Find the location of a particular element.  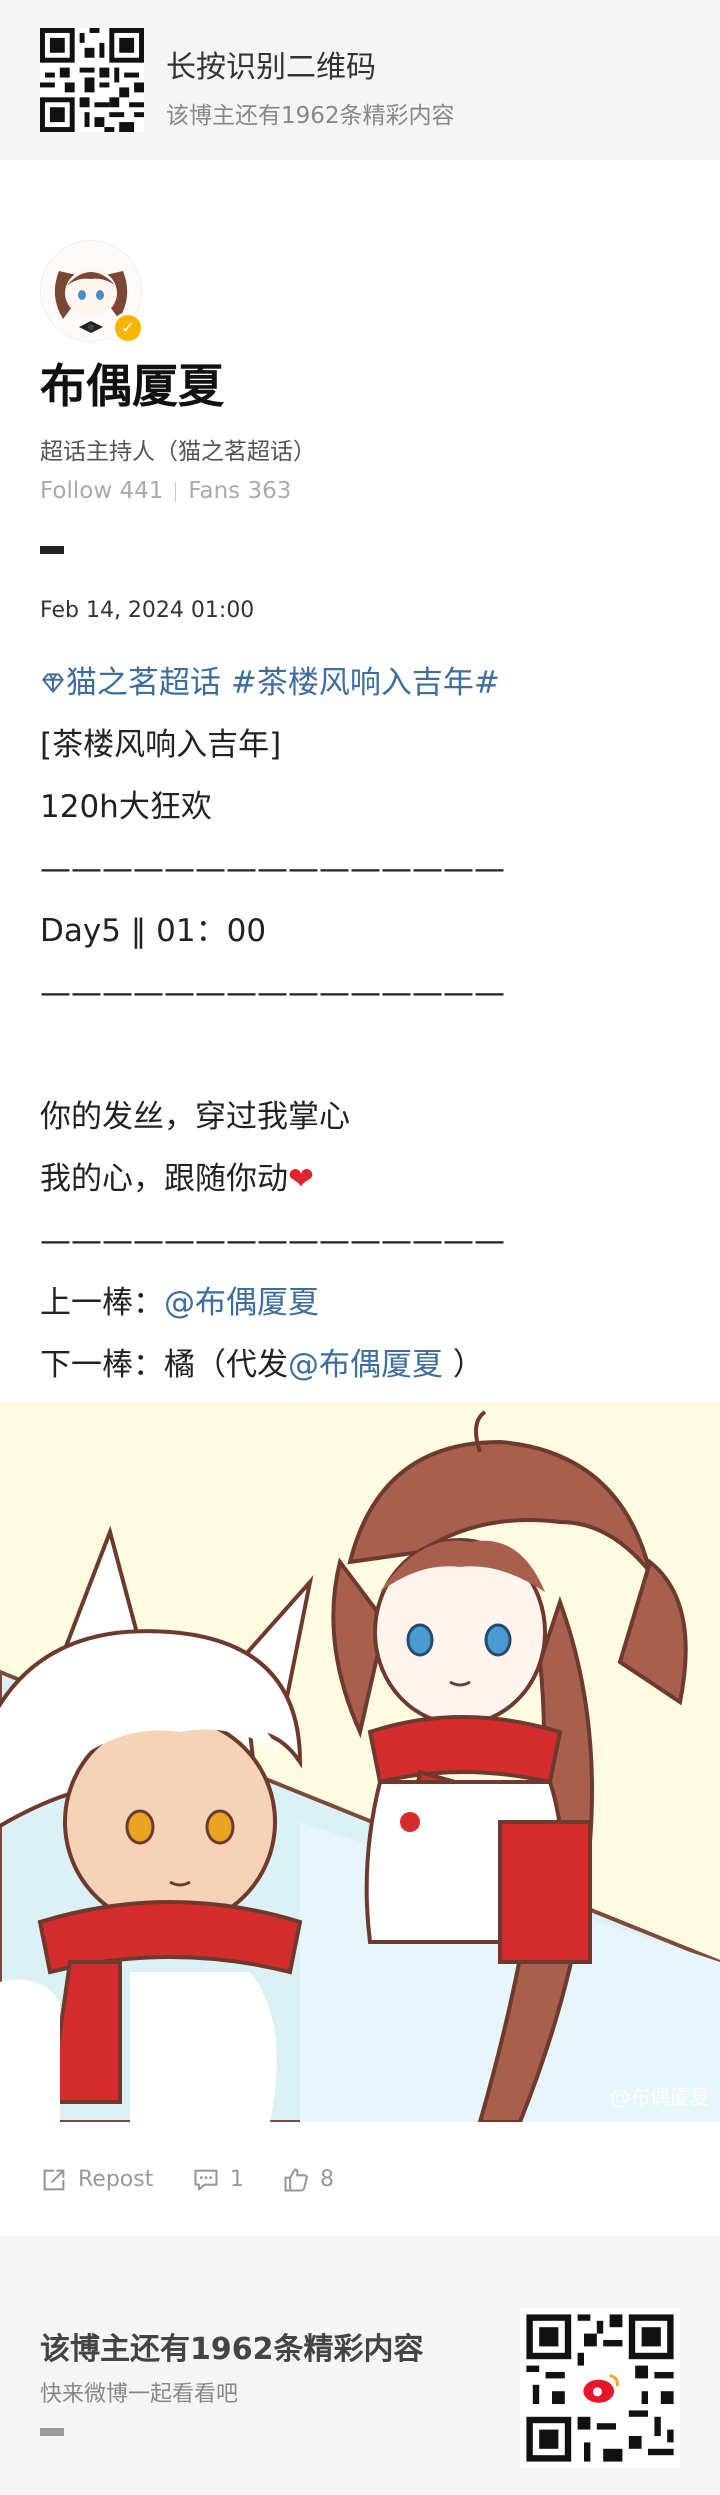

post-topic-line: 猫之茗超话 #茶楼风响入吉年# is located at coordinates (365, 683).